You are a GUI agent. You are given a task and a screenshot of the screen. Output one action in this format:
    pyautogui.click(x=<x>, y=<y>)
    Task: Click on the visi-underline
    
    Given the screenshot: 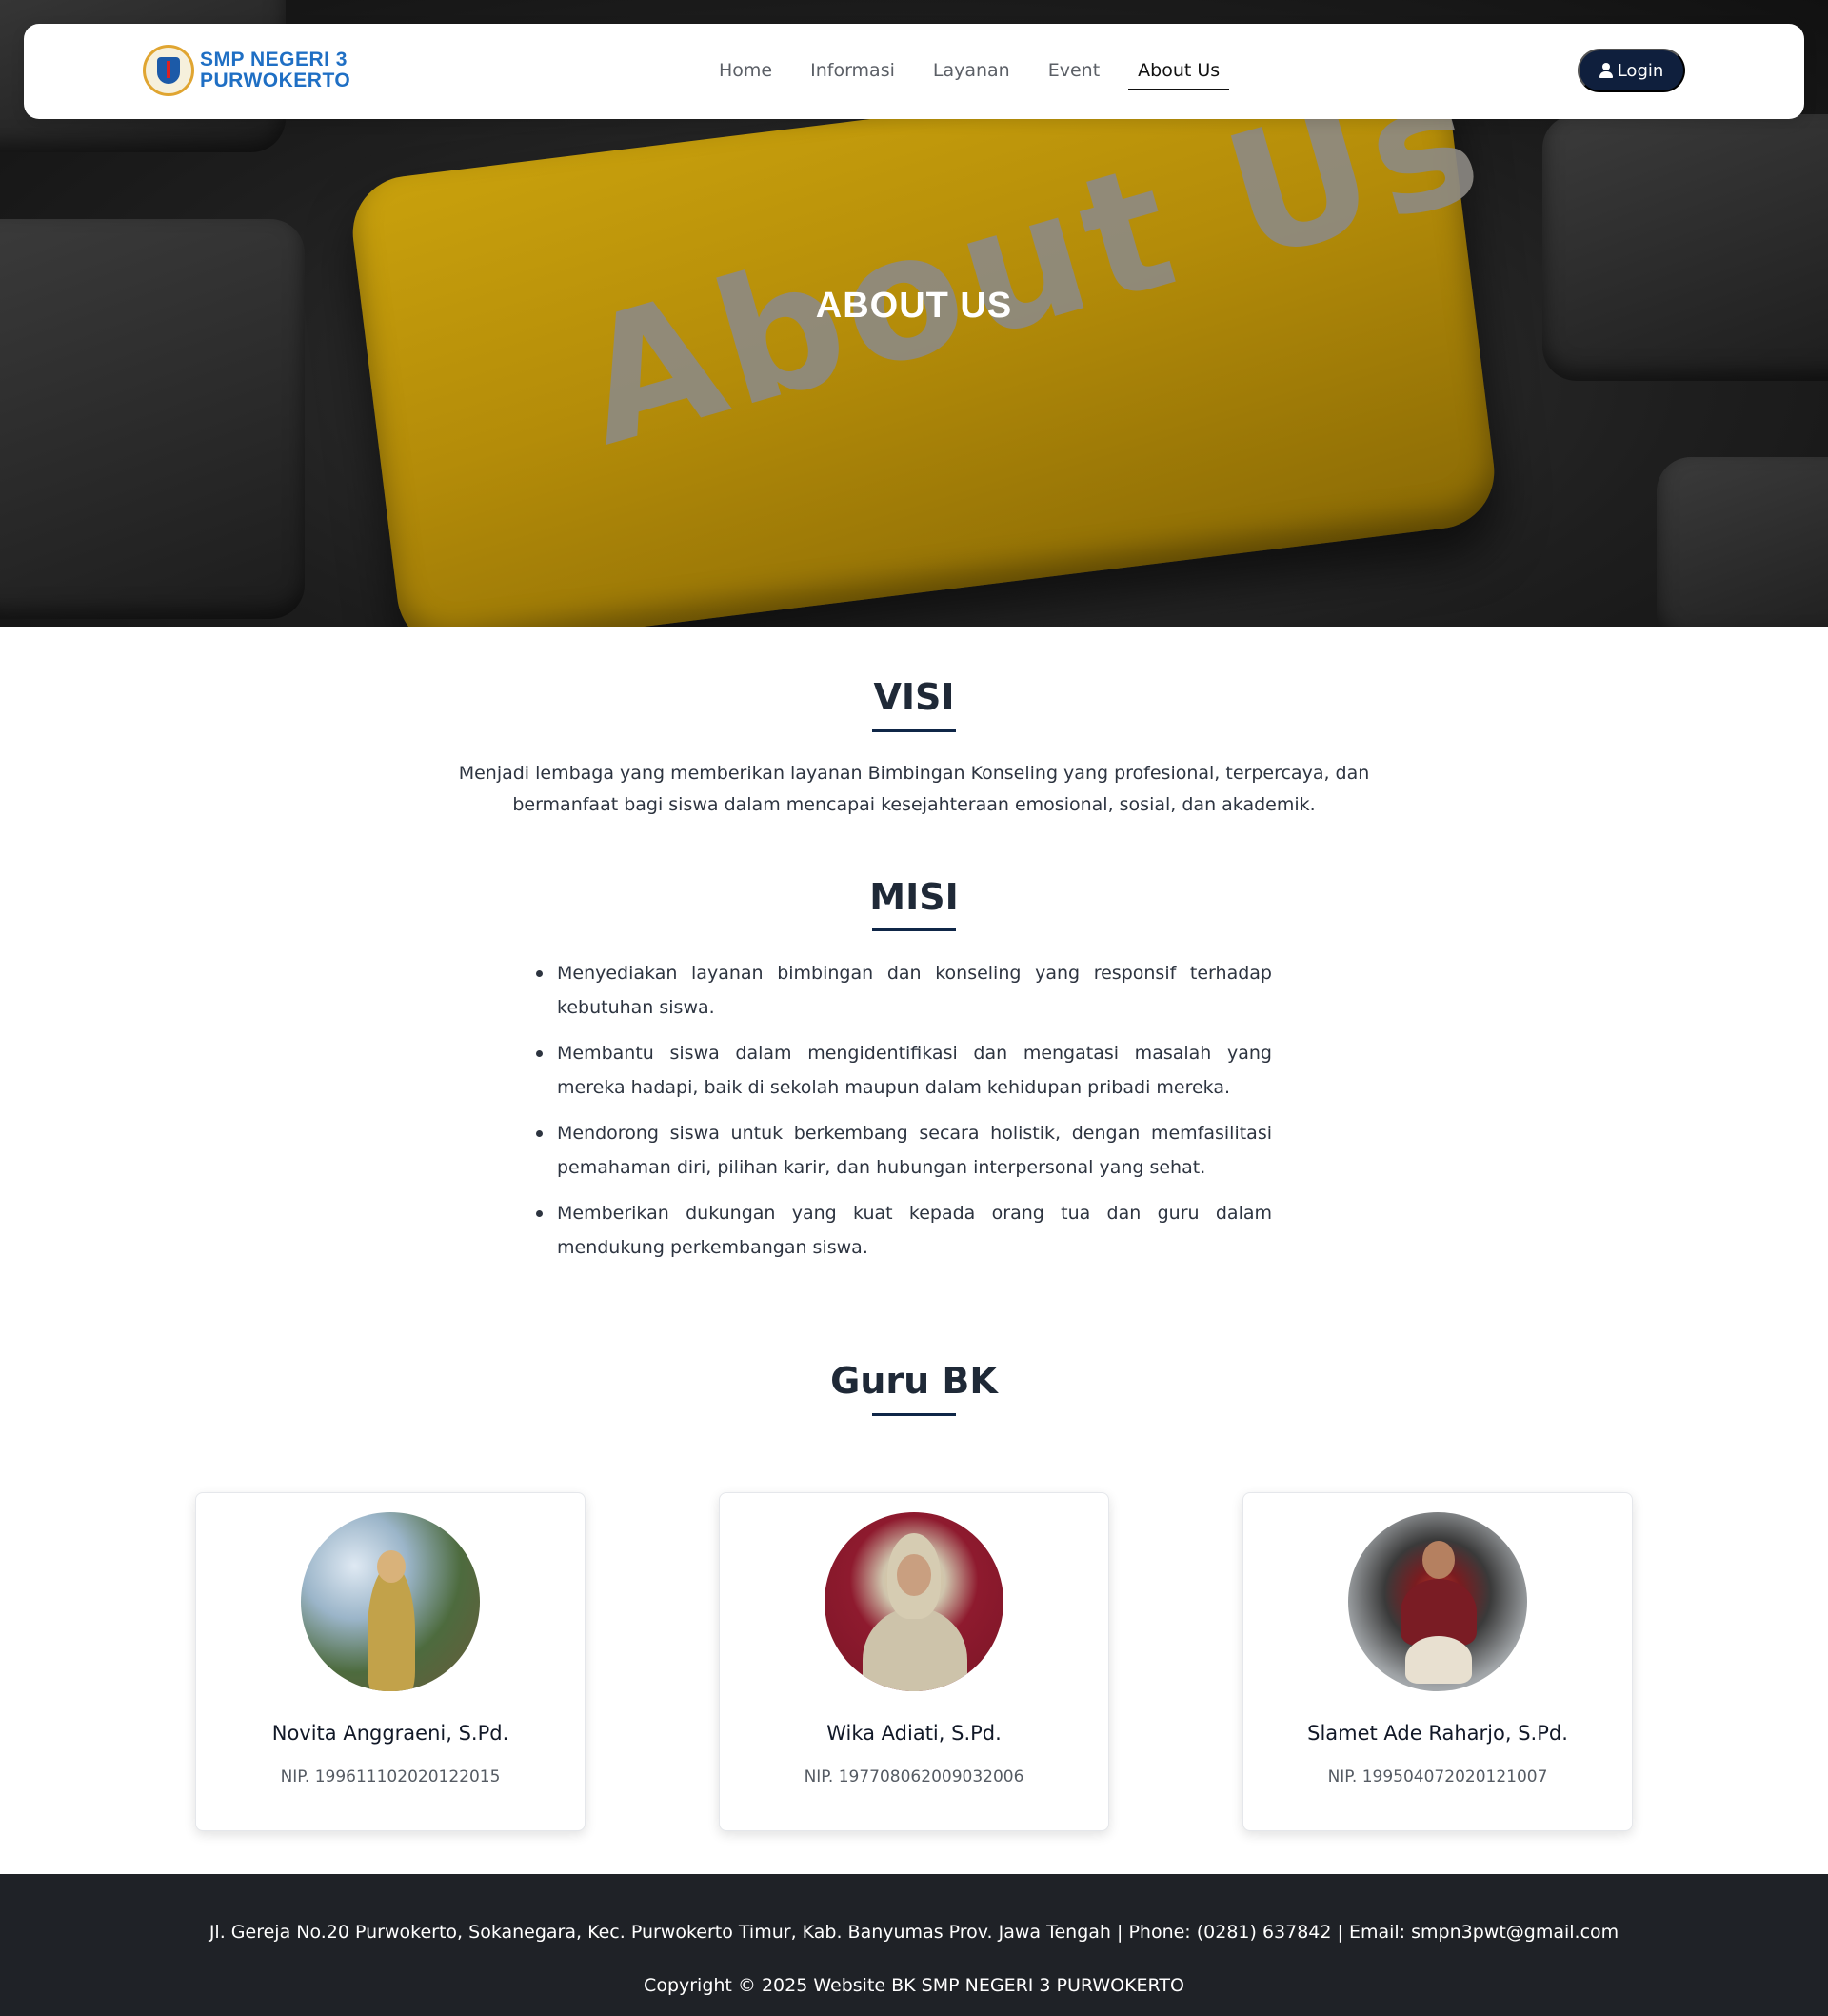 What is the action you would take?
    pyautogui.click(x=914, y=730)
    